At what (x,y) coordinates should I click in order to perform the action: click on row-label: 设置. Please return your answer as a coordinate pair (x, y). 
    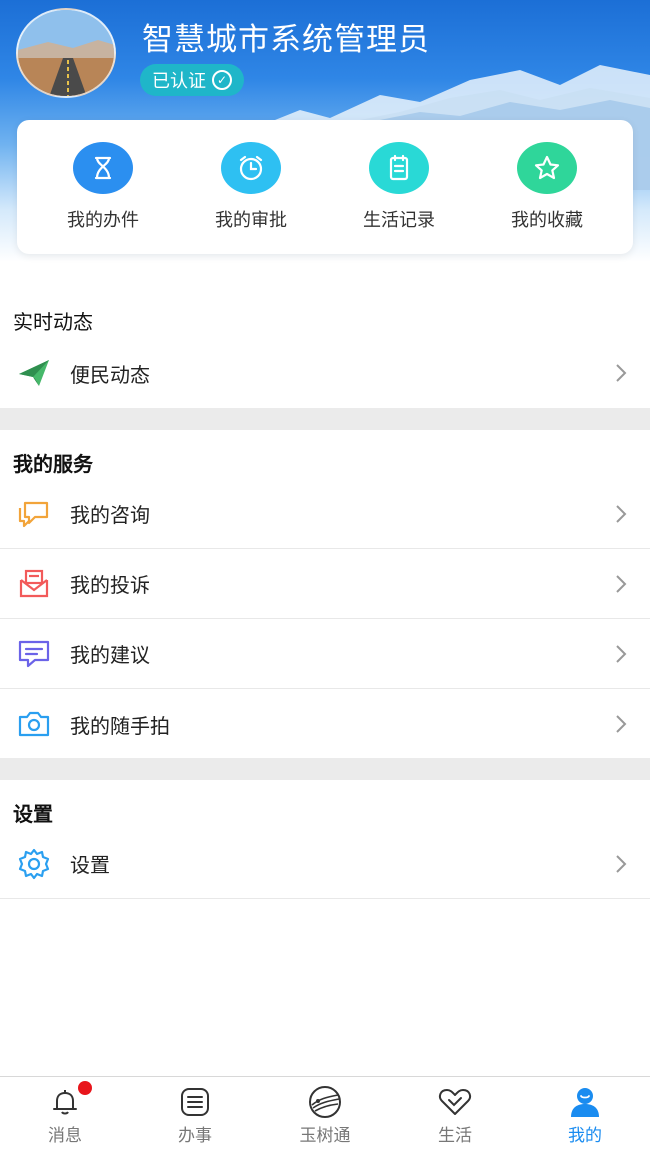
    Looking at the image, I should click on (90, 865).